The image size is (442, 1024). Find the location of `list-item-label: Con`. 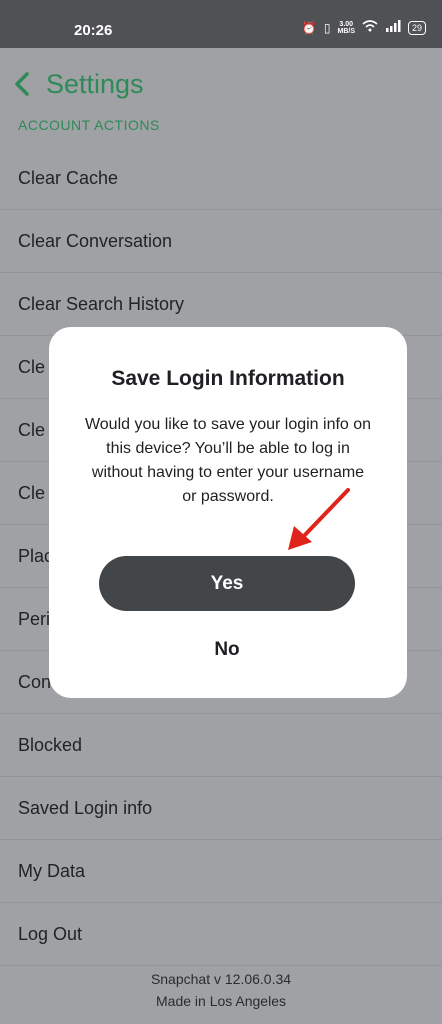

list-item-label: Con is located at coordinates (35, 682).